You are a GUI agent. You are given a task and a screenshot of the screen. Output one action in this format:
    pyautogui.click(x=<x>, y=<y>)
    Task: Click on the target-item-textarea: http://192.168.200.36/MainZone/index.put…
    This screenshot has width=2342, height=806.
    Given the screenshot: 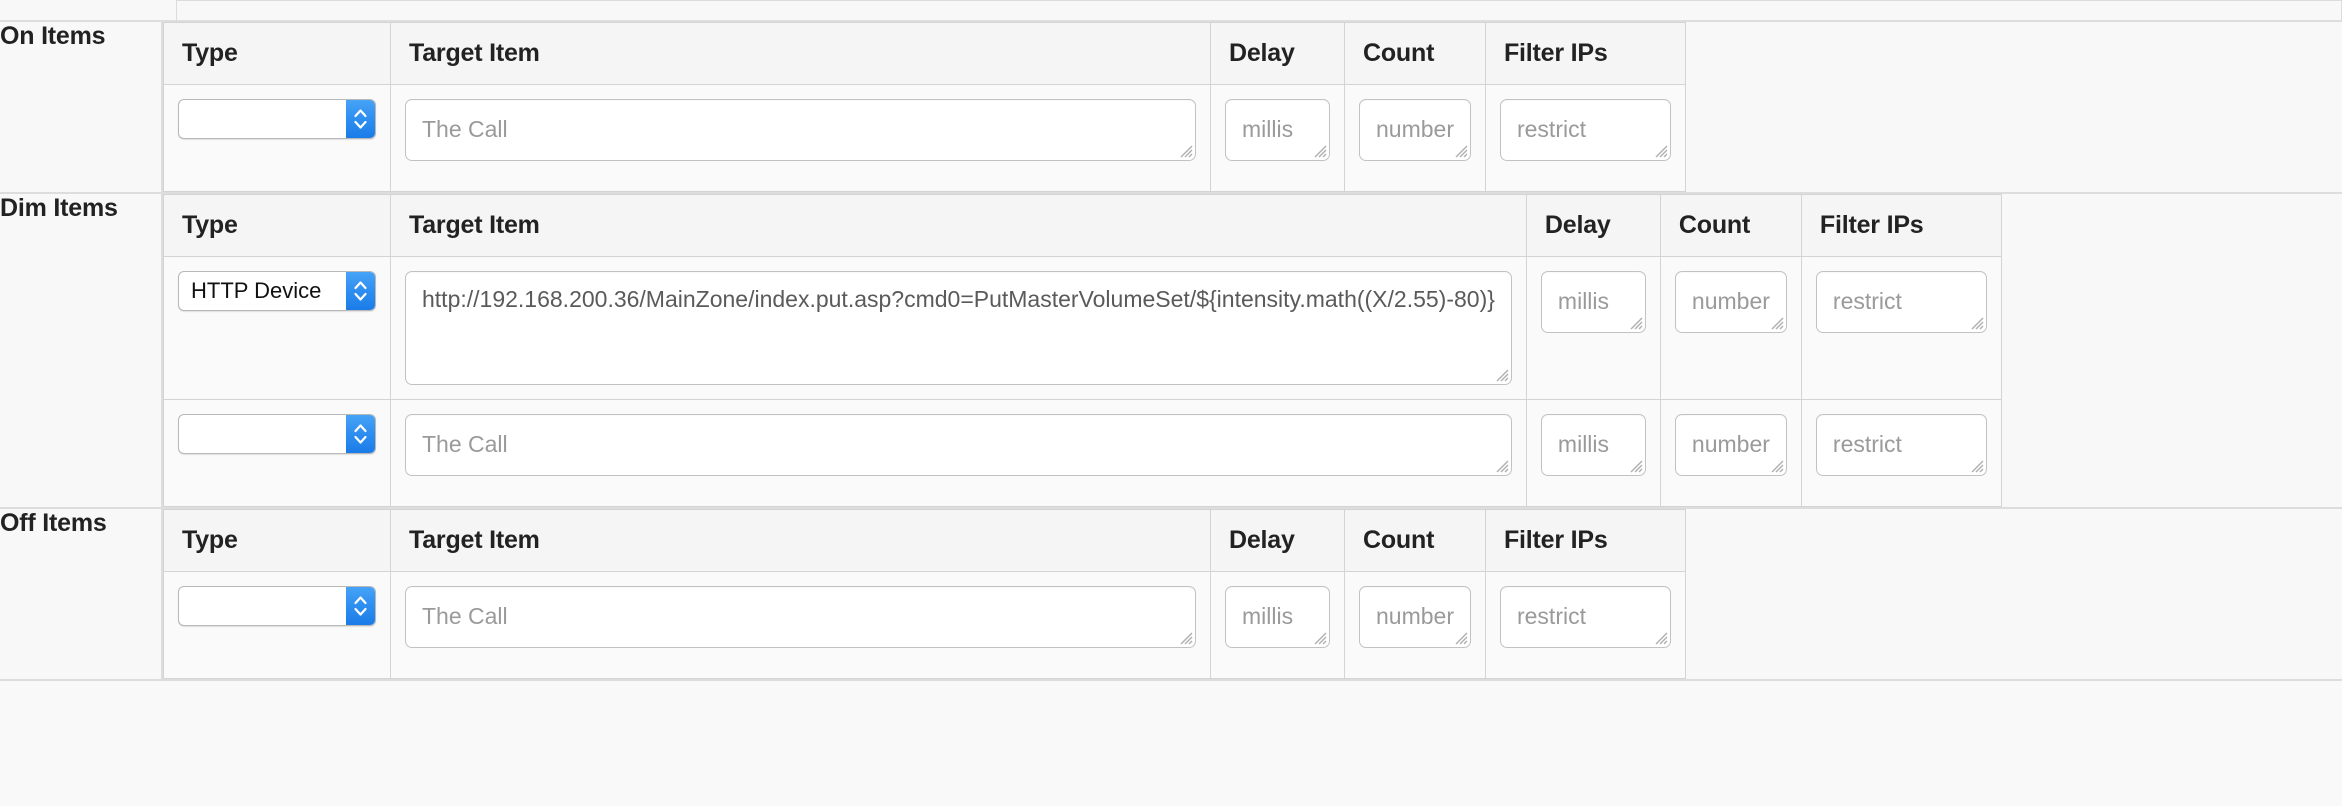 What is the action you would take?
    pyautogui.click(x=958, y=328)
    